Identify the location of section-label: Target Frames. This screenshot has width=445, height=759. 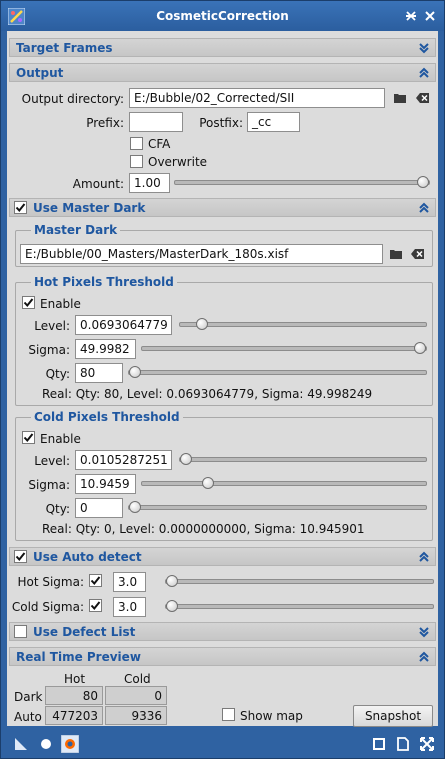
(64, 48).